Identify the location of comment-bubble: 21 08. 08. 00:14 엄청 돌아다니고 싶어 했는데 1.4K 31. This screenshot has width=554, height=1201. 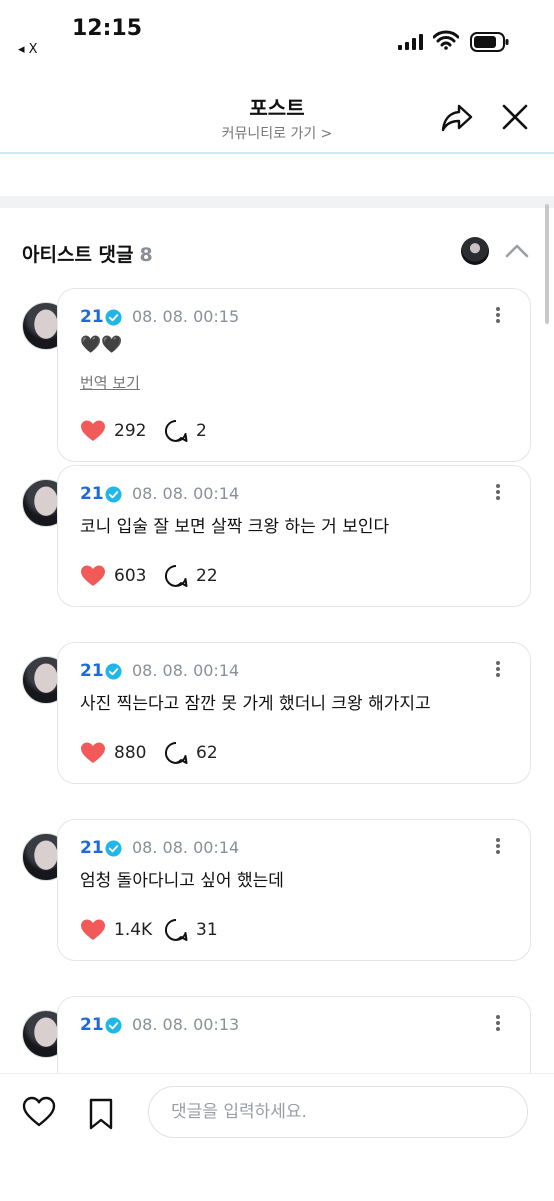
(294, 890).